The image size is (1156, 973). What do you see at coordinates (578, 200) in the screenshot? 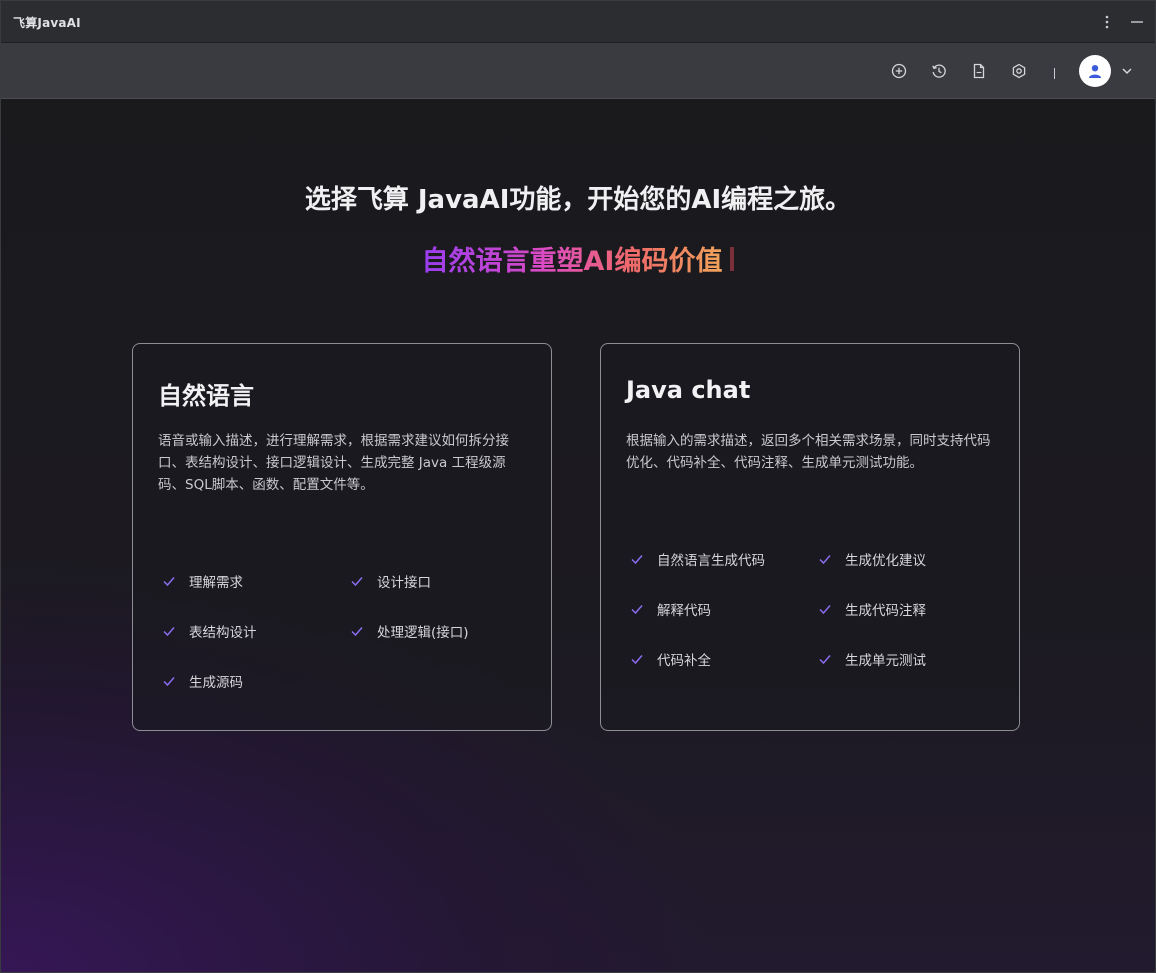
I see `page-headline: 选择飞算 JavaAI功能，开始您的AI编程之旅。` at bounding box center [578, 200].